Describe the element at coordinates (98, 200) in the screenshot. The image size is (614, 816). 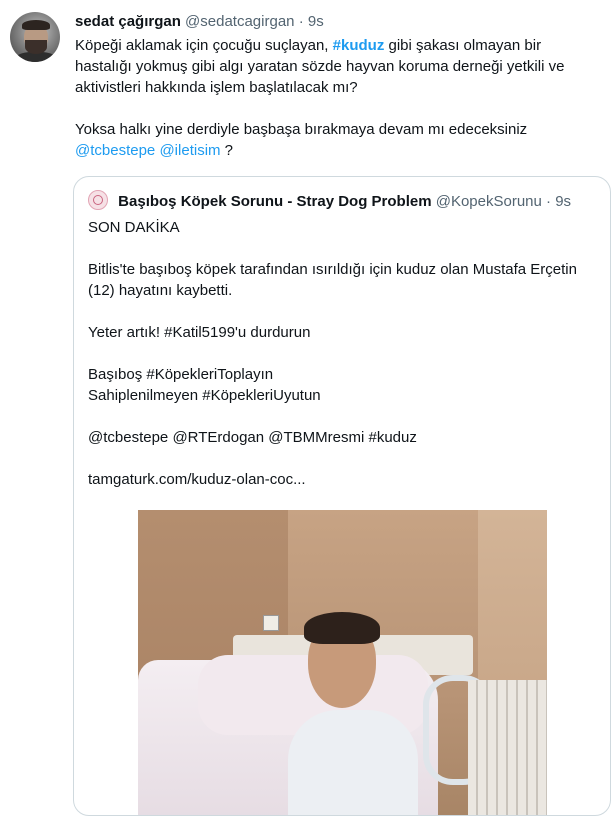
I see `quoted-author-avatar` at that location.